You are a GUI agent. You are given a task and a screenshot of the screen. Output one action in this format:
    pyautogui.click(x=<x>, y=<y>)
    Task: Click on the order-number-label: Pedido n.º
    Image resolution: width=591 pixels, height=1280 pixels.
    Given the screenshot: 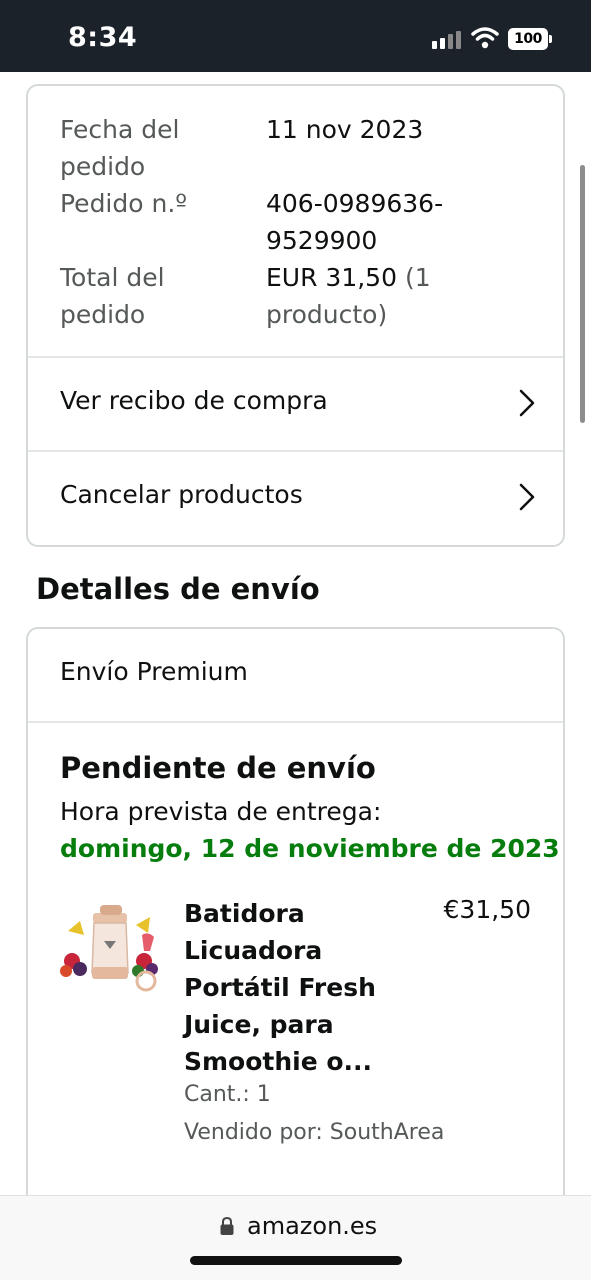 What is the action you would take?
    pyautogui.click(x=124, y=203)
    